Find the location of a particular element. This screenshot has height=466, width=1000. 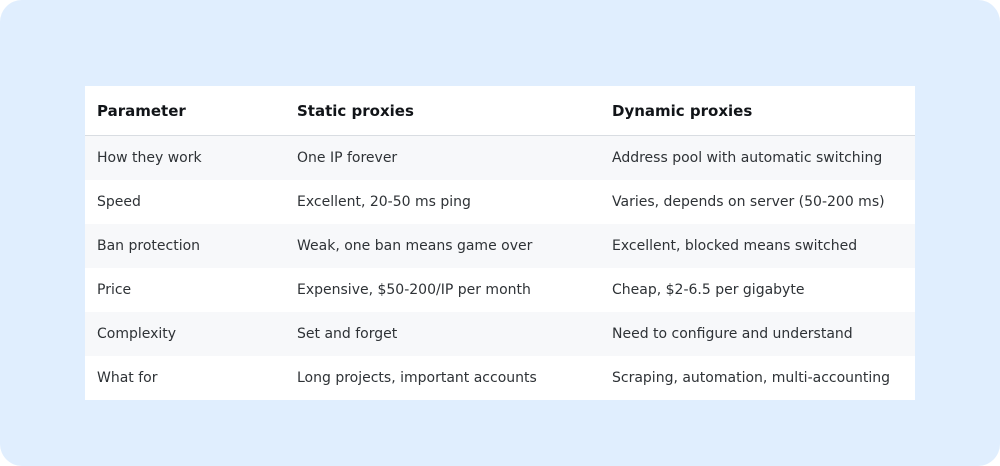

header-parameter: Parameter is located at coordinates (185, 111).